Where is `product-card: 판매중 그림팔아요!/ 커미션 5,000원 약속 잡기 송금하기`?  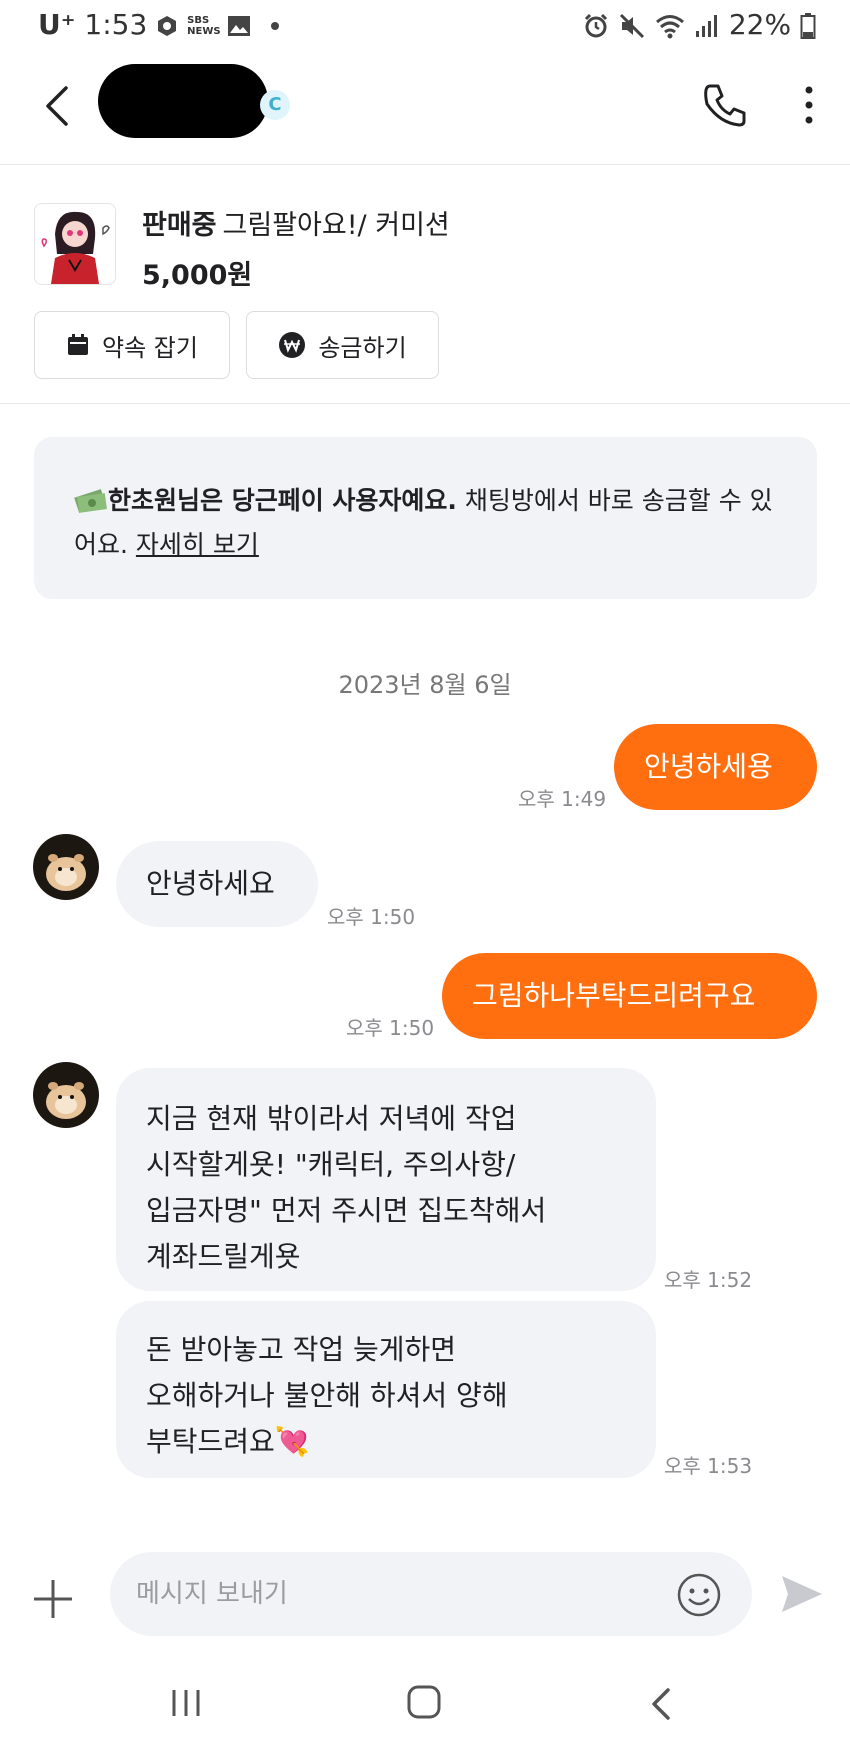 product-card: 판매중 그림팔아요!/ 커미션 5,000원 약속 잡기 송금하기 is located at coordinates (425, 284).